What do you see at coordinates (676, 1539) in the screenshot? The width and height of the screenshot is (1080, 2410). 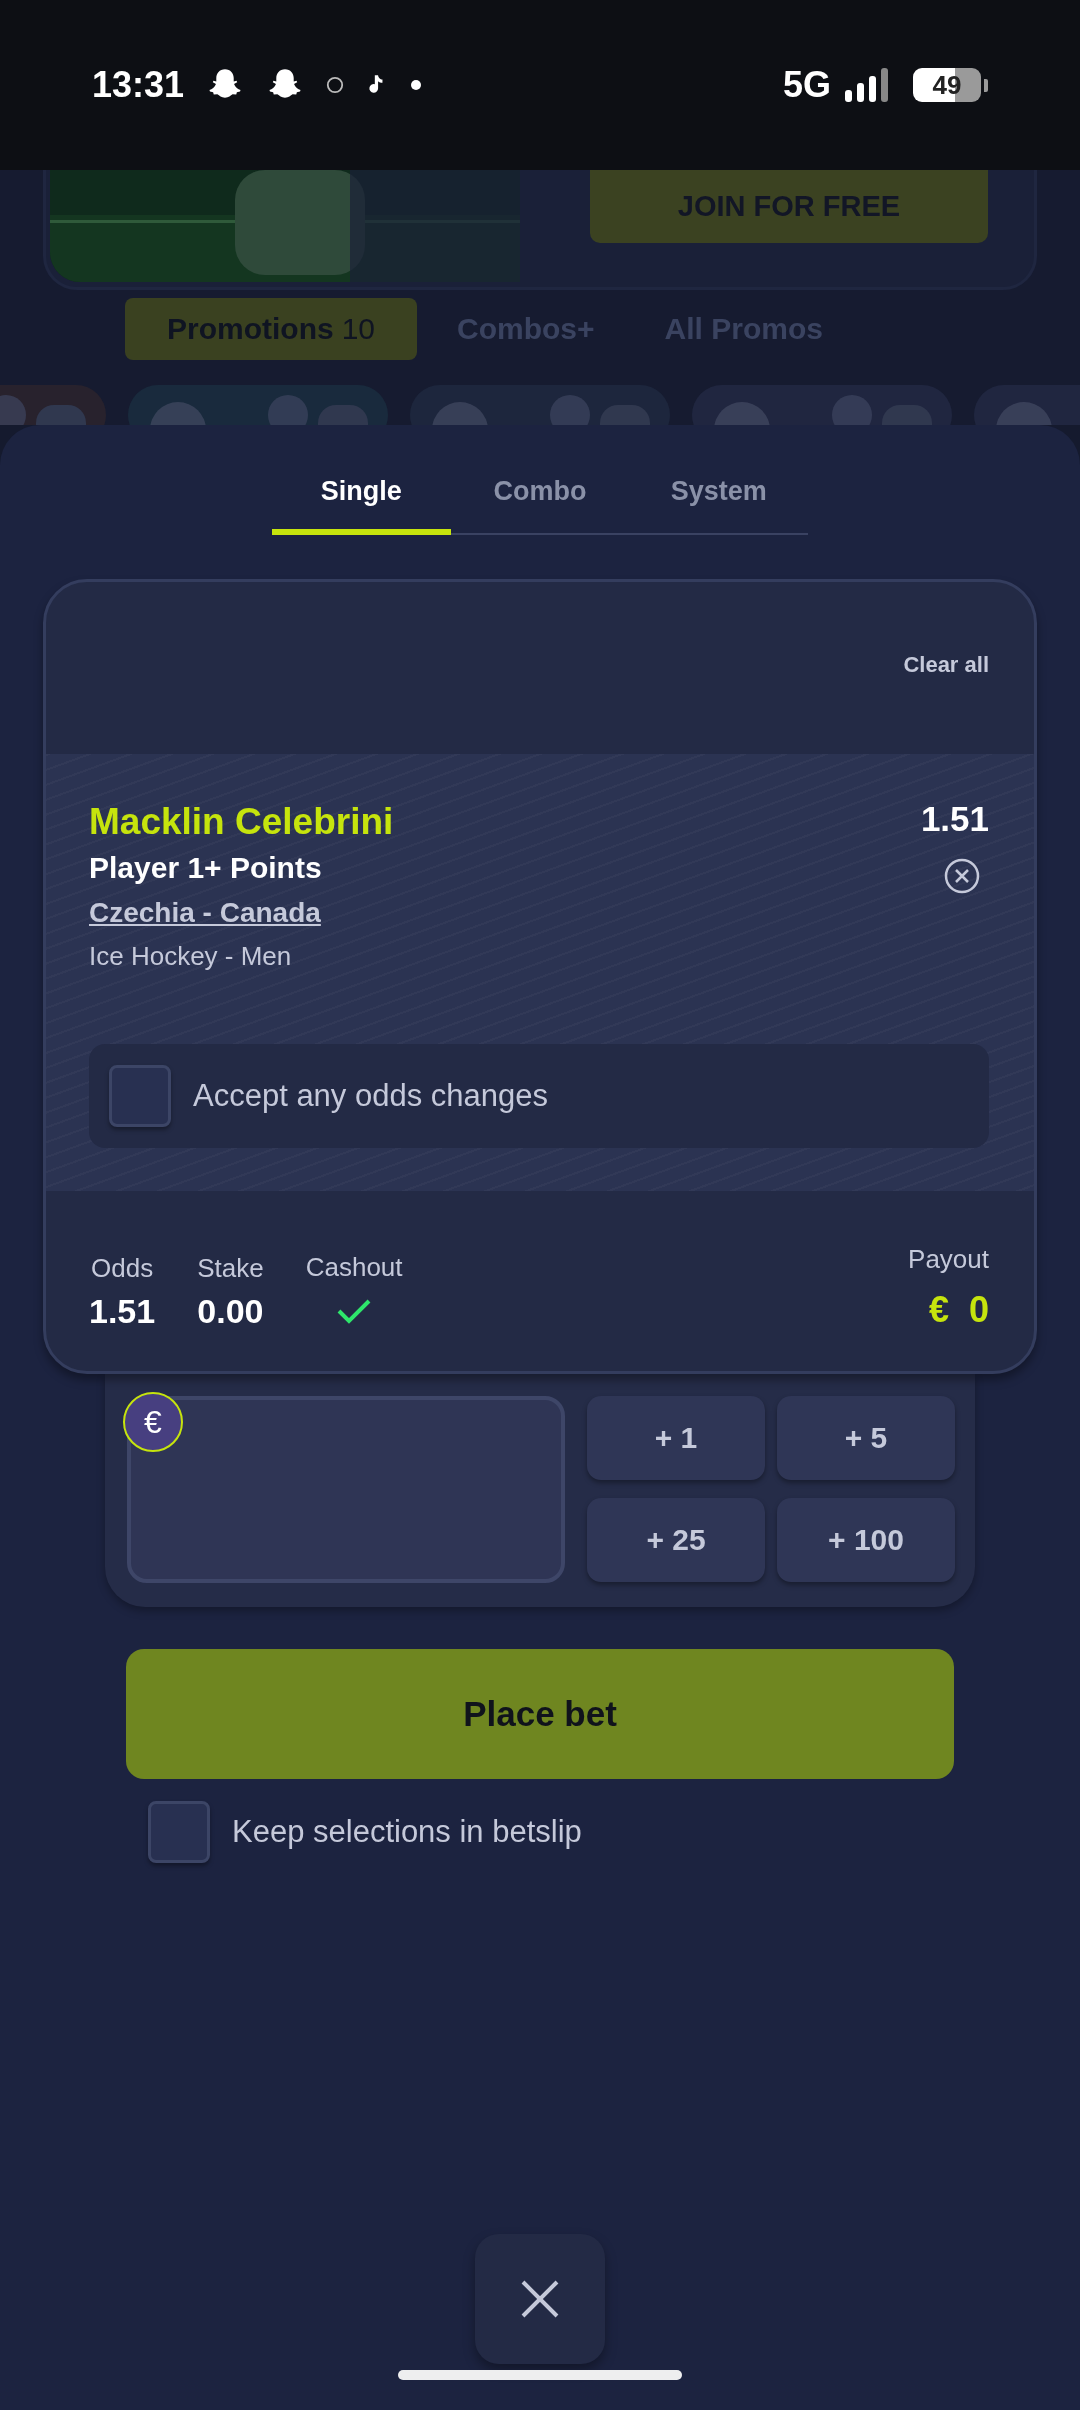 I see `quick-stake-button: + 25` at bounding box center [676, 1539].